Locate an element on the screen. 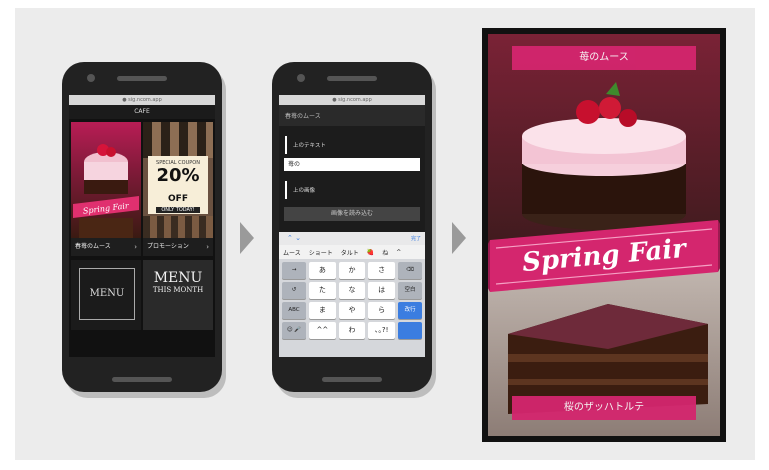  coupon-thumbnail: SPECIAL COUPON 20% OFF ONLY TODAY! is located at coordinates (178, 180).